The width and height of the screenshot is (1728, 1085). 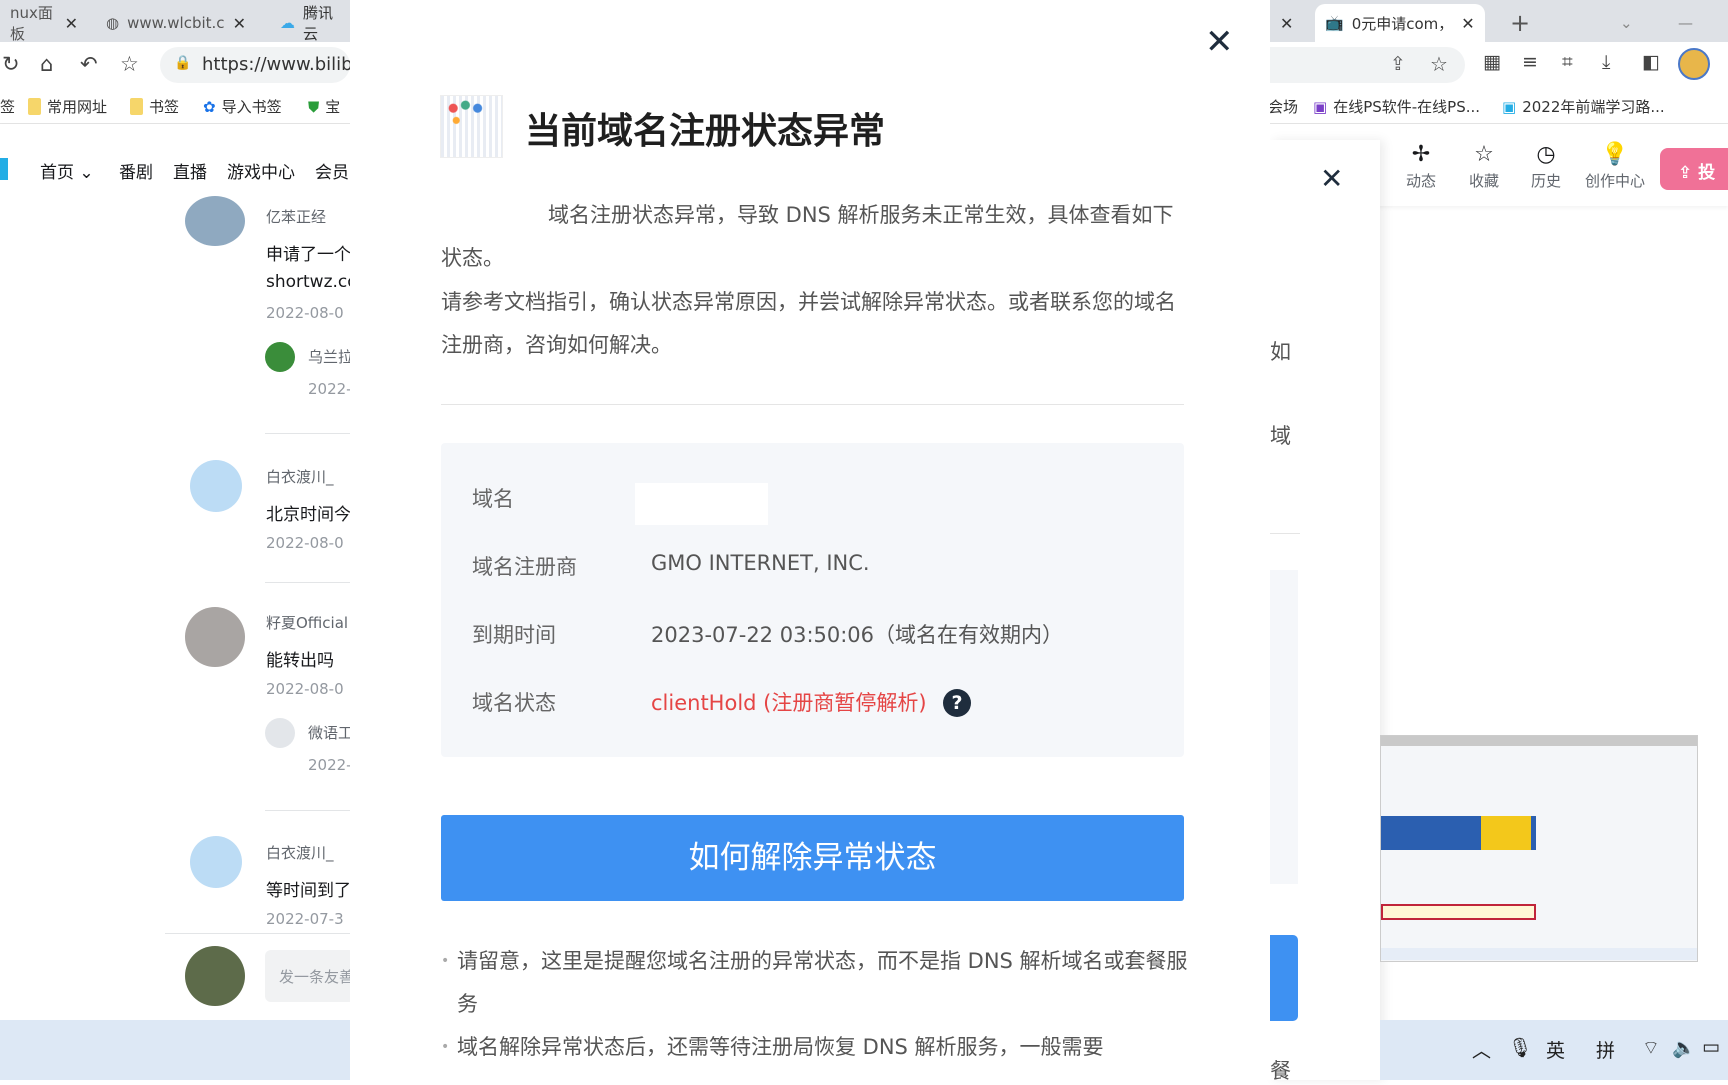 What do you see at coordinates (957, 703) in the screenshot?
I see `help-icon: ?` at bounding box center [957, 703].